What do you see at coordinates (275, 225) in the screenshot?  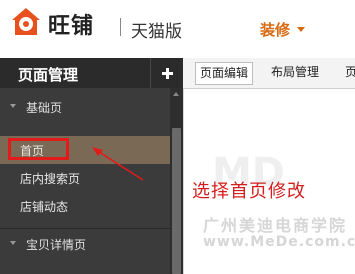 I see `watermark-text: 广州美迪电商学院` at bounding box center [275, 225].